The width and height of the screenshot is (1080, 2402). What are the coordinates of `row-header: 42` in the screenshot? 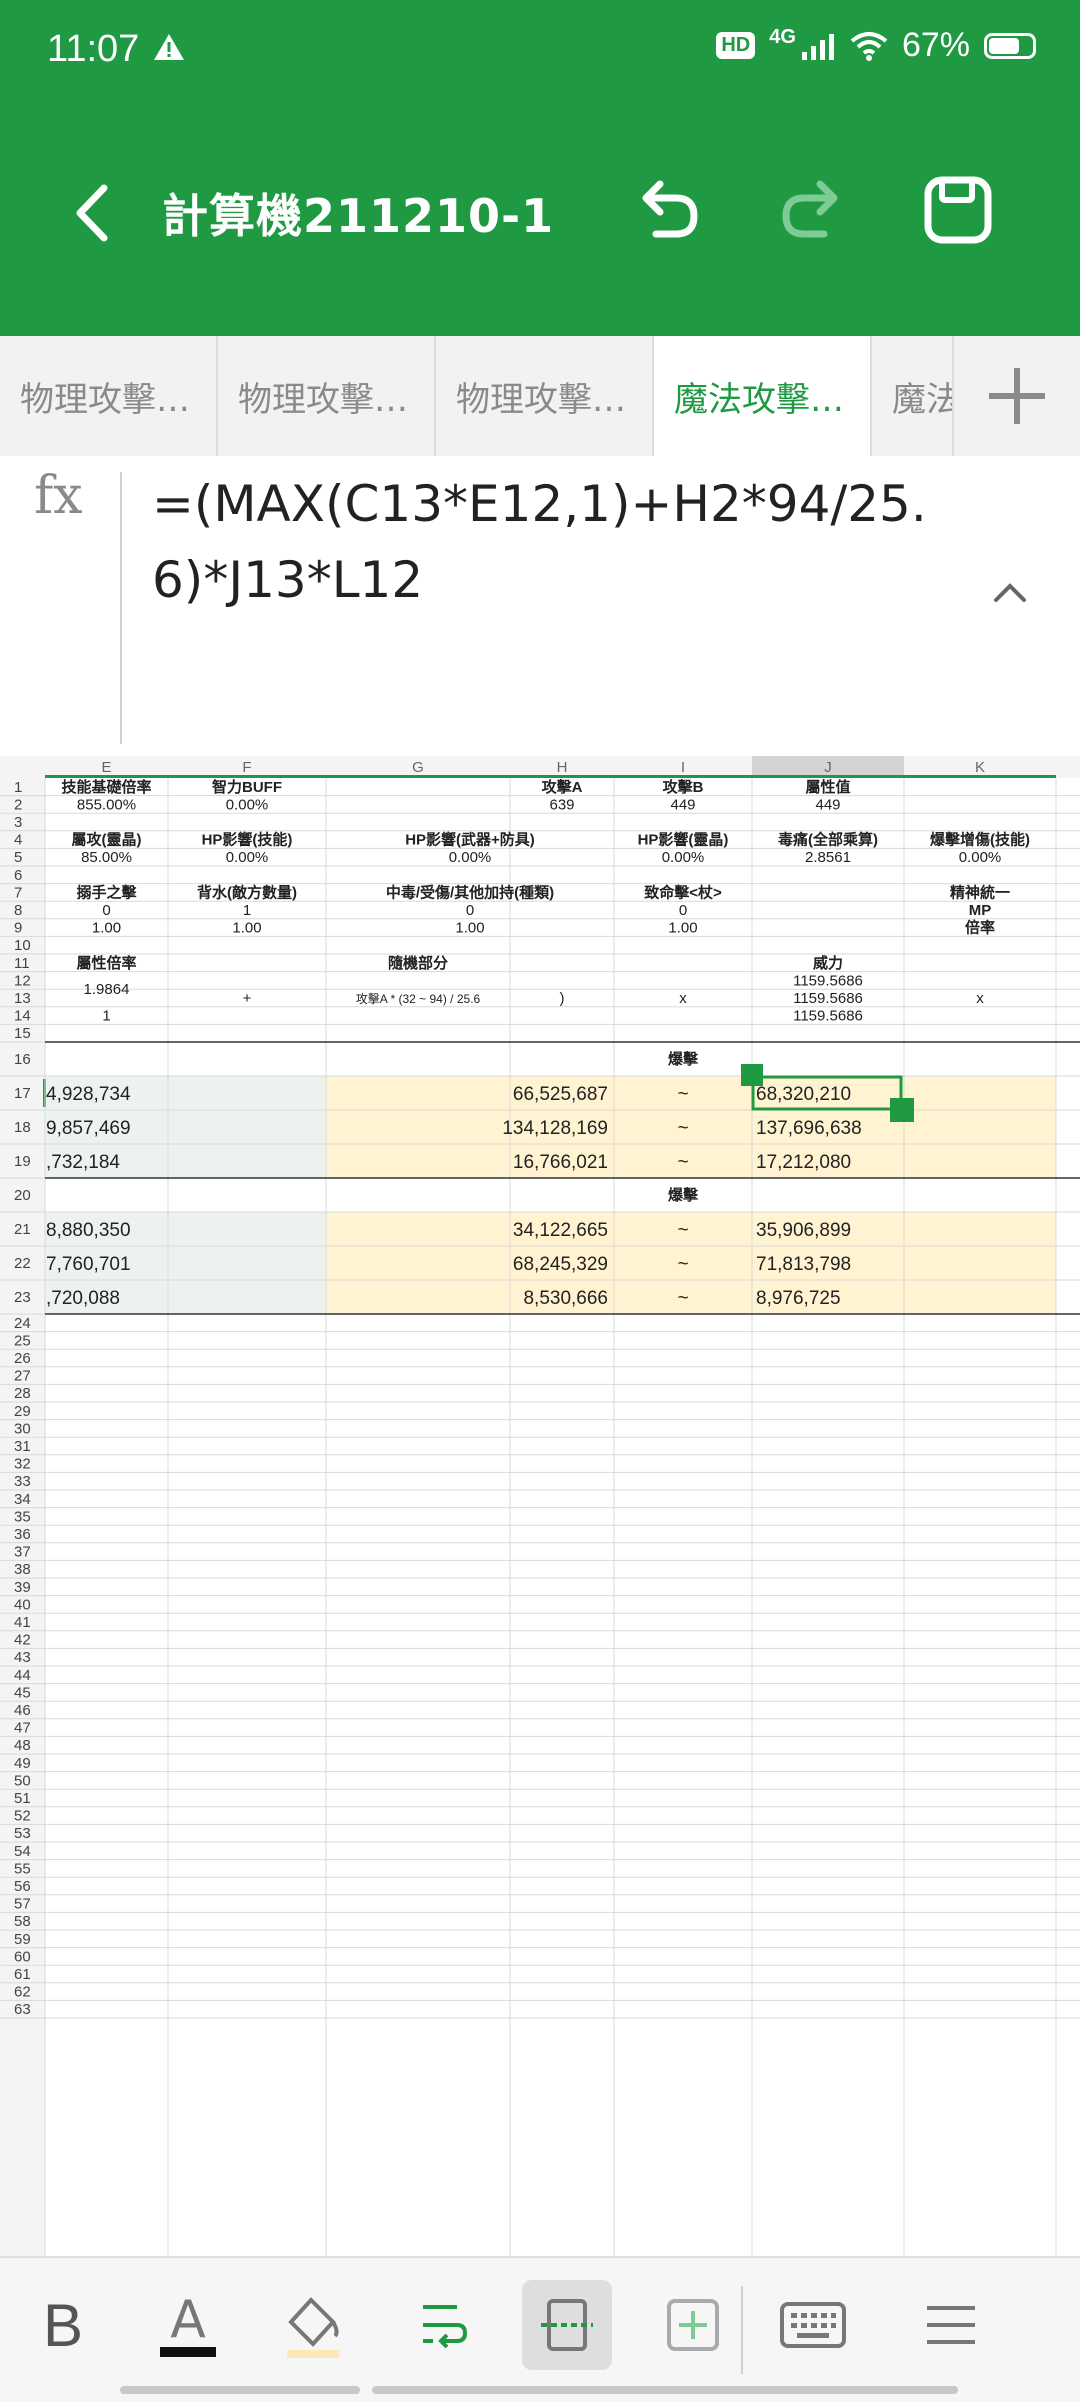 It's located at (22, 1640).